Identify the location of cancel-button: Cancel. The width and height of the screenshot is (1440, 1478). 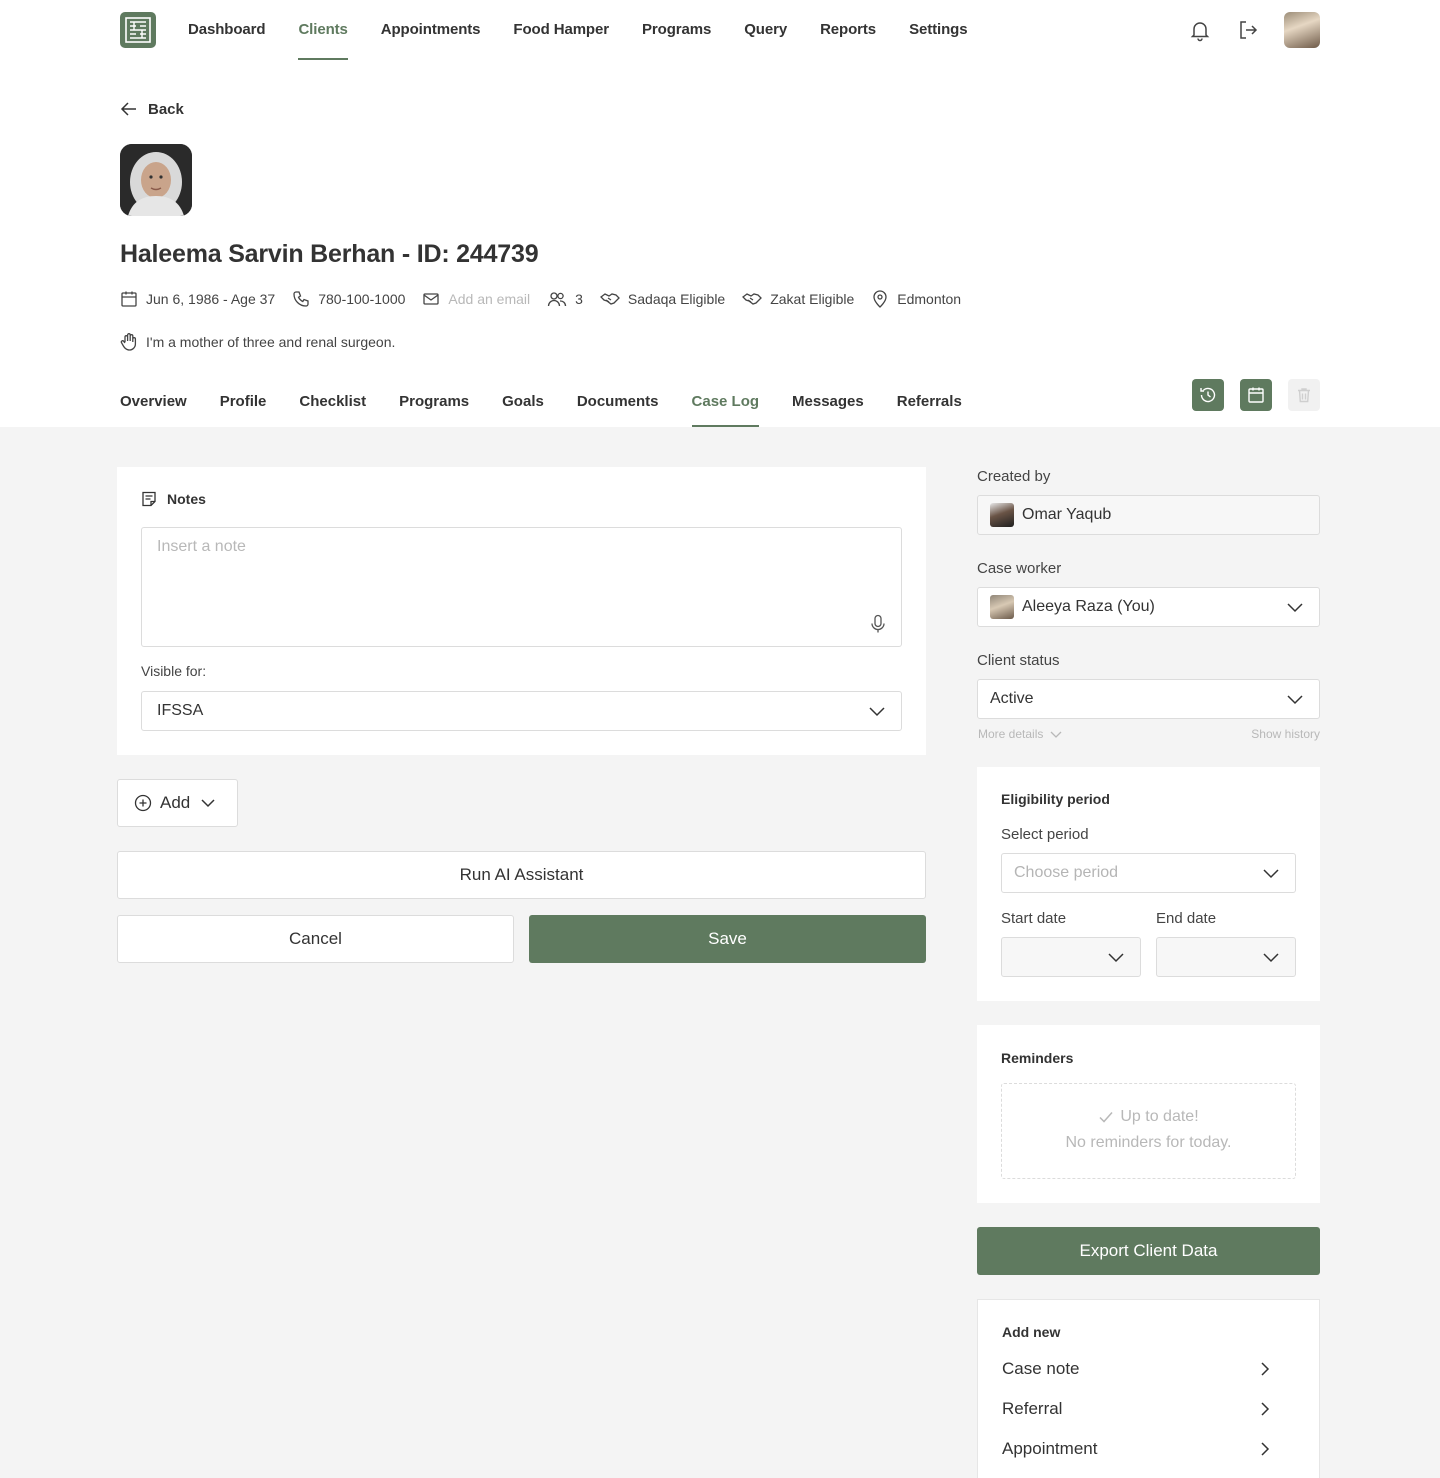
(315, 939).